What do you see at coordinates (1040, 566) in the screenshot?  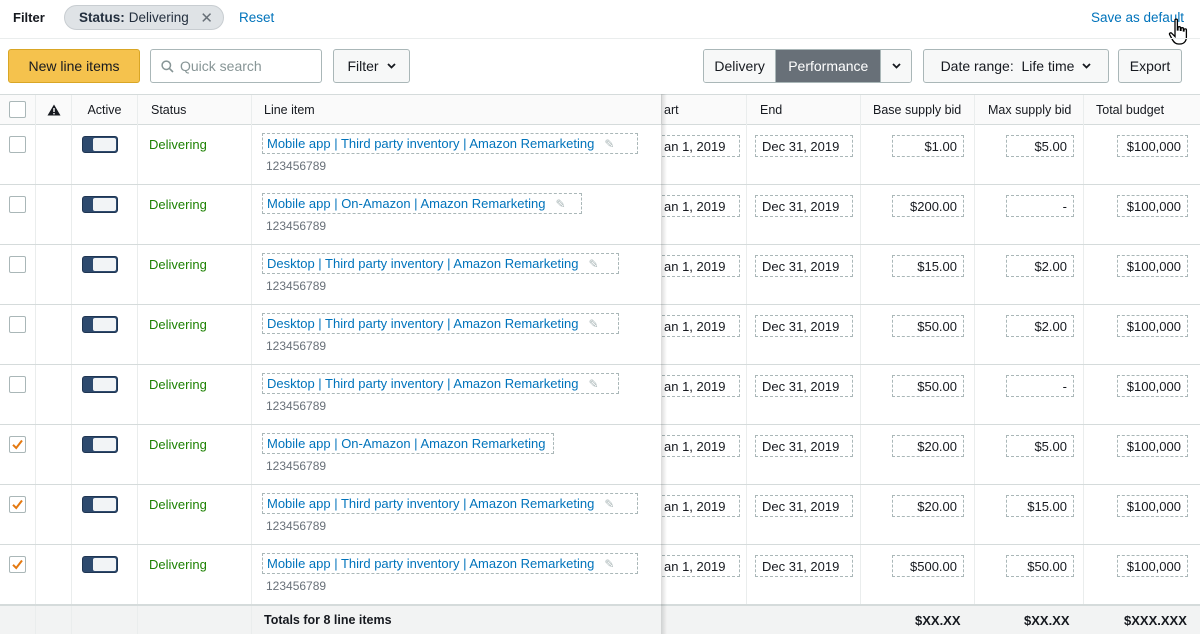 I see `max-bid-field: $50.00` at bounding box center [1040, 566].